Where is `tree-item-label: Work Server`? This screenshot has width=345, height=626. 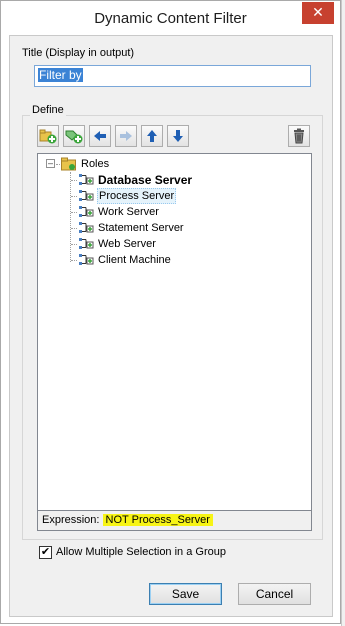
tree-item-label: Work Server is located at coordinates (128, 212).